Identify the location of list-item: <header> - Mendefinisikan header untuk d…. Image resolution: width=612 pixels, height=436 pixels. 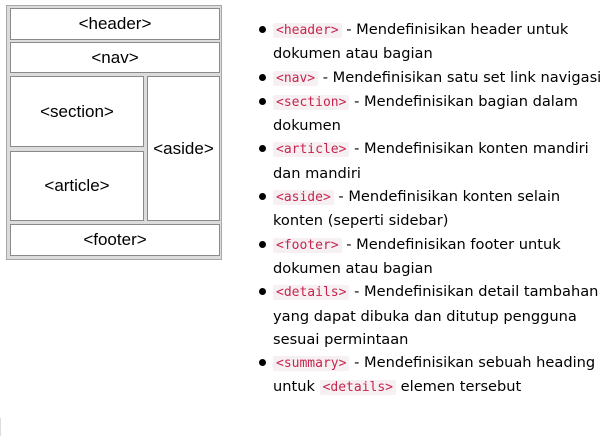
(433, 42).